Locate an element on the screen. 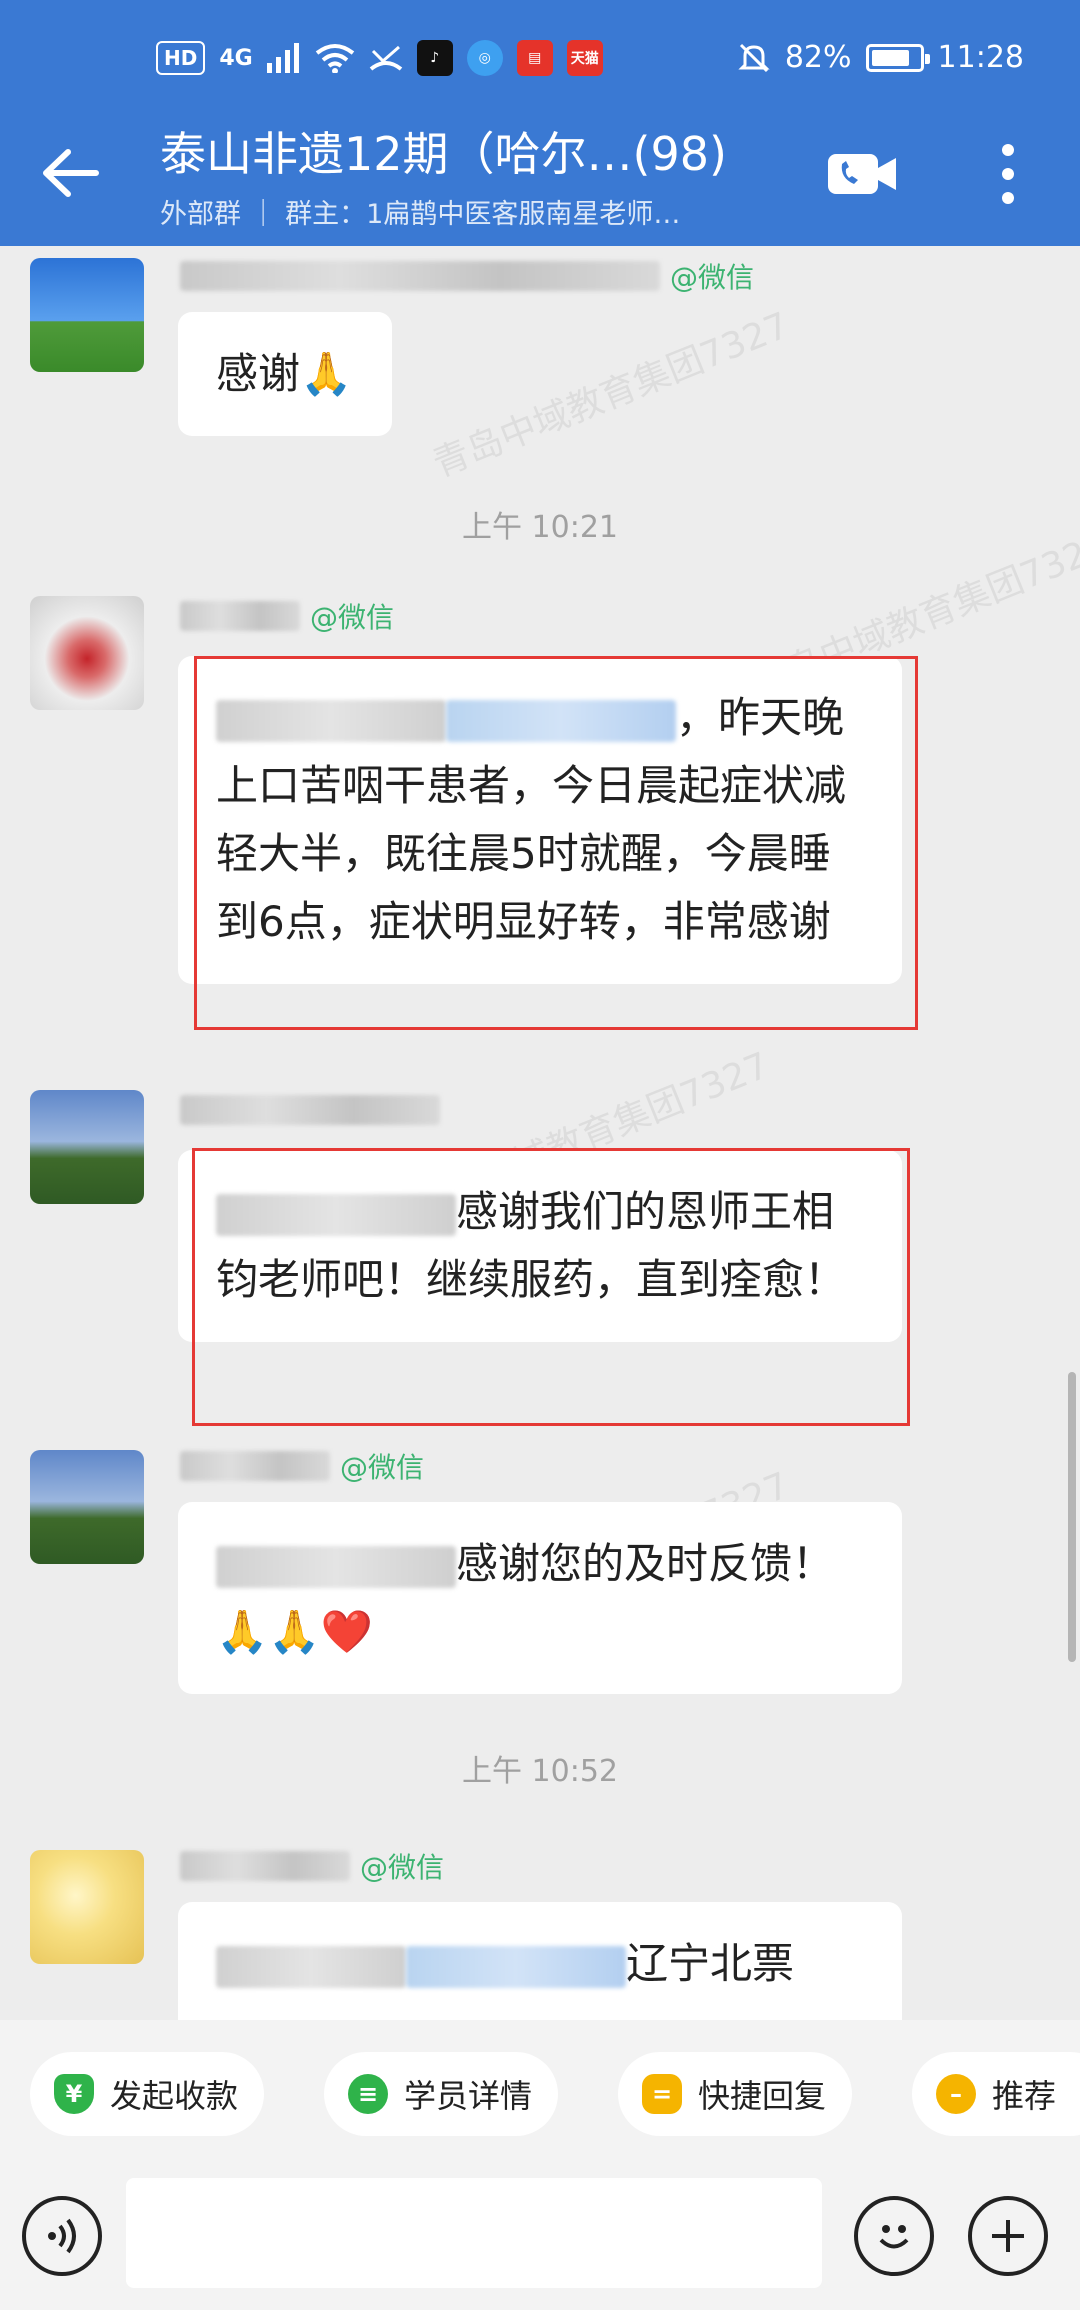 Image resolution: width=1080 pixels, height=2310 pixels. battery-icon is located at coordinates (897, 57).